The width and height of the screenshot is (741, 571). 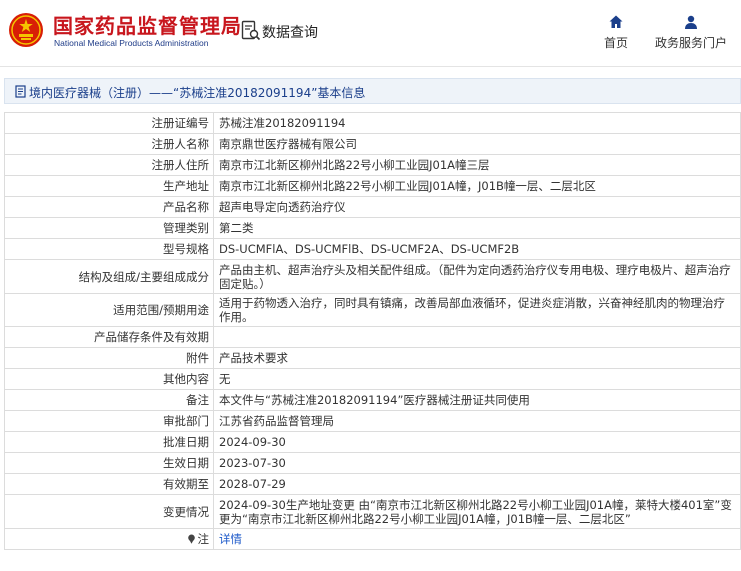 What do you see at coordinates (109, 123) in the screenshot?
I see `row-label: 注册证编号` at bounding box center [109, 123].